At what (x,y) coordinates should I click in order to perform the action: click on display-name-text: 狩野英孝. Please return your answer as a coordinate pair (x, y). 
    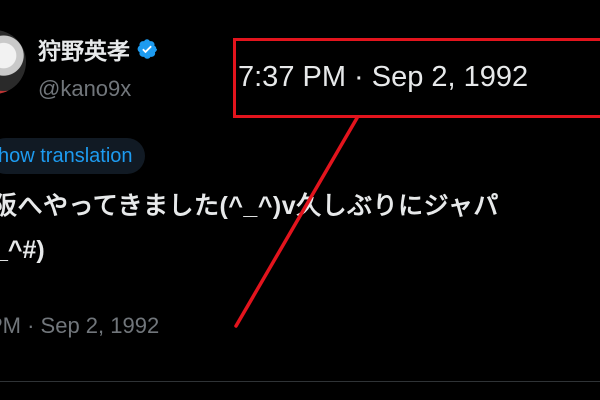
    Looking at the image, I should click on (84, 51).